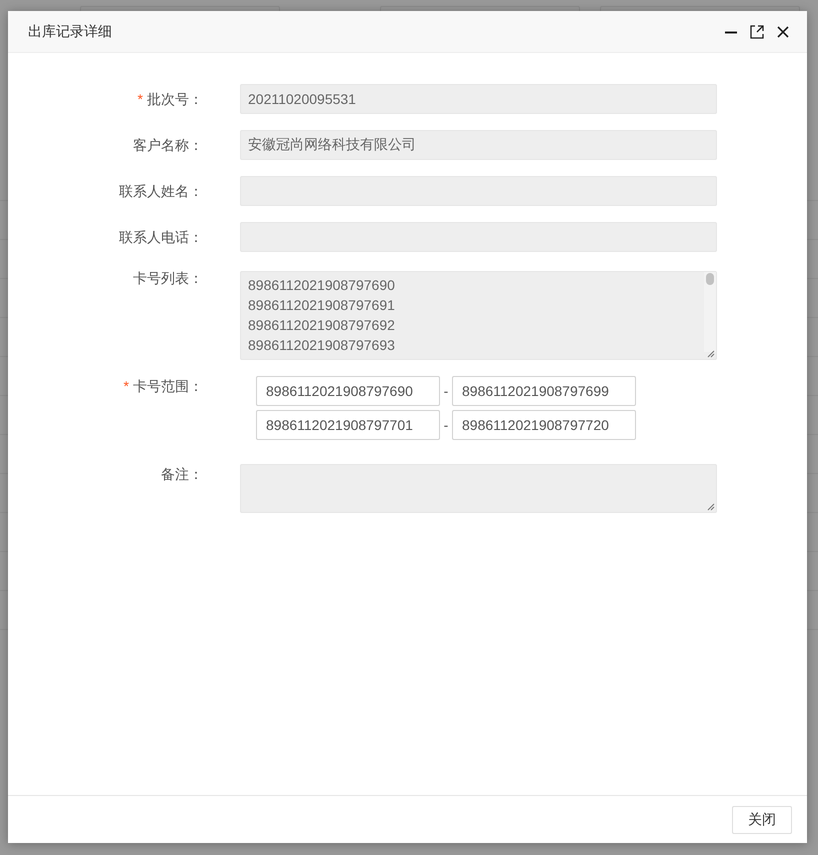 The width and height of the screenshot is (818, 855). I want to click on field-label: 联系人姓名：, so click(161, 191).